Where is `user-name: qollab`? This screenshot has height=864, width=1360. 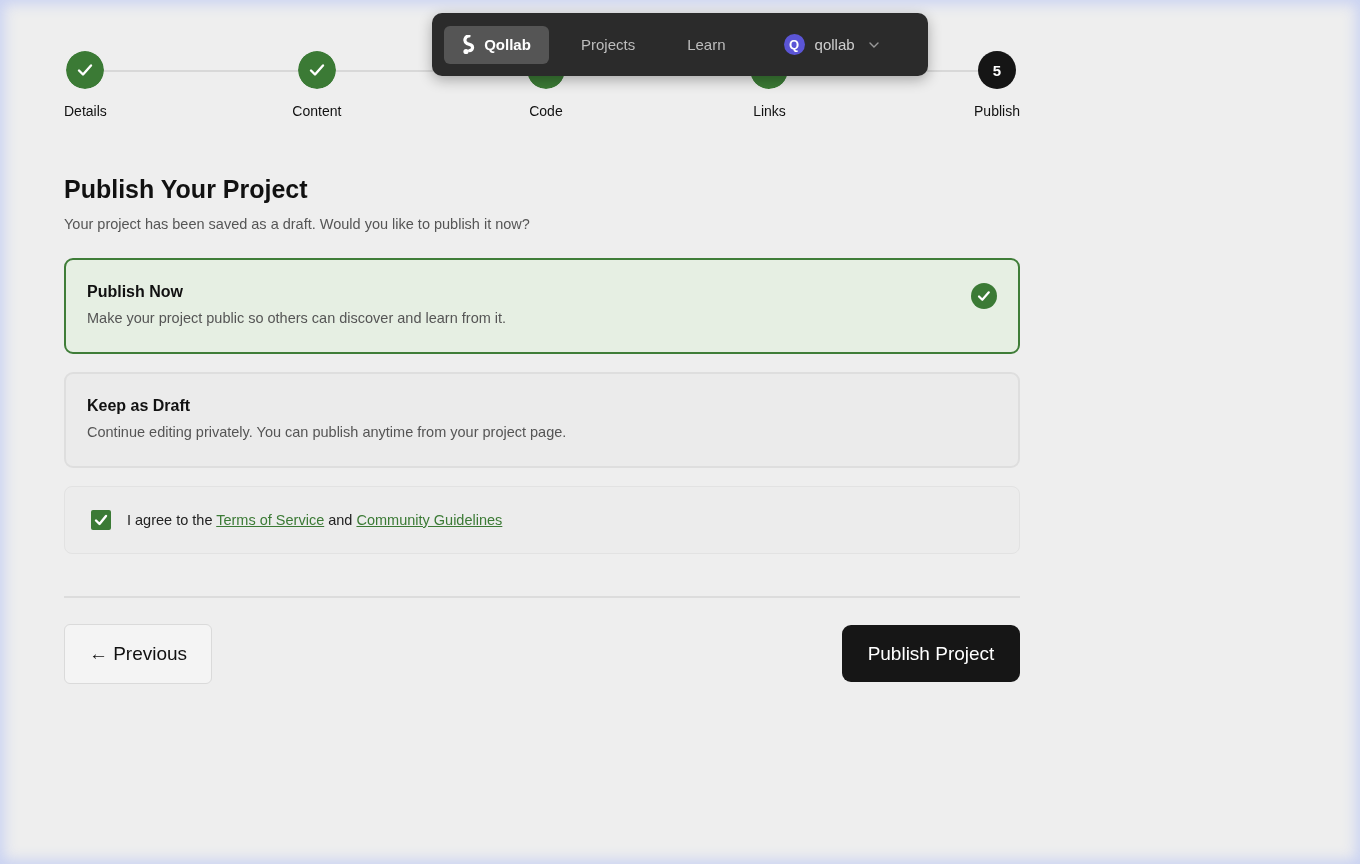
user-name: qollab is located at coordinates (834, 44).